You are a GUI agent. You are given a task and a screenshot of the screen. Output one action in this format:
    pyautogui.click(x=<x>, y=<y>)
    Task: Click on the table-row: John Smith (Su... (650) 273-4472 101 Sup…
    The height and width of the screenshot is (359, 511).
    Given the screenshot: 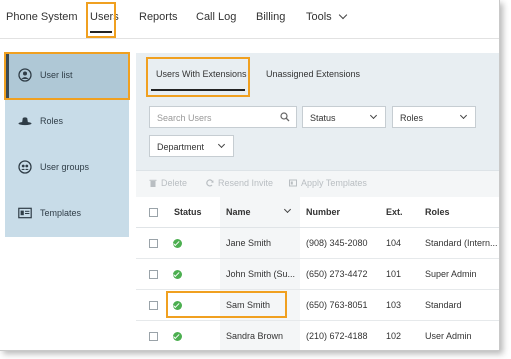 What is the action you would take?
    pyautogui.click(x=317, y=274)
    